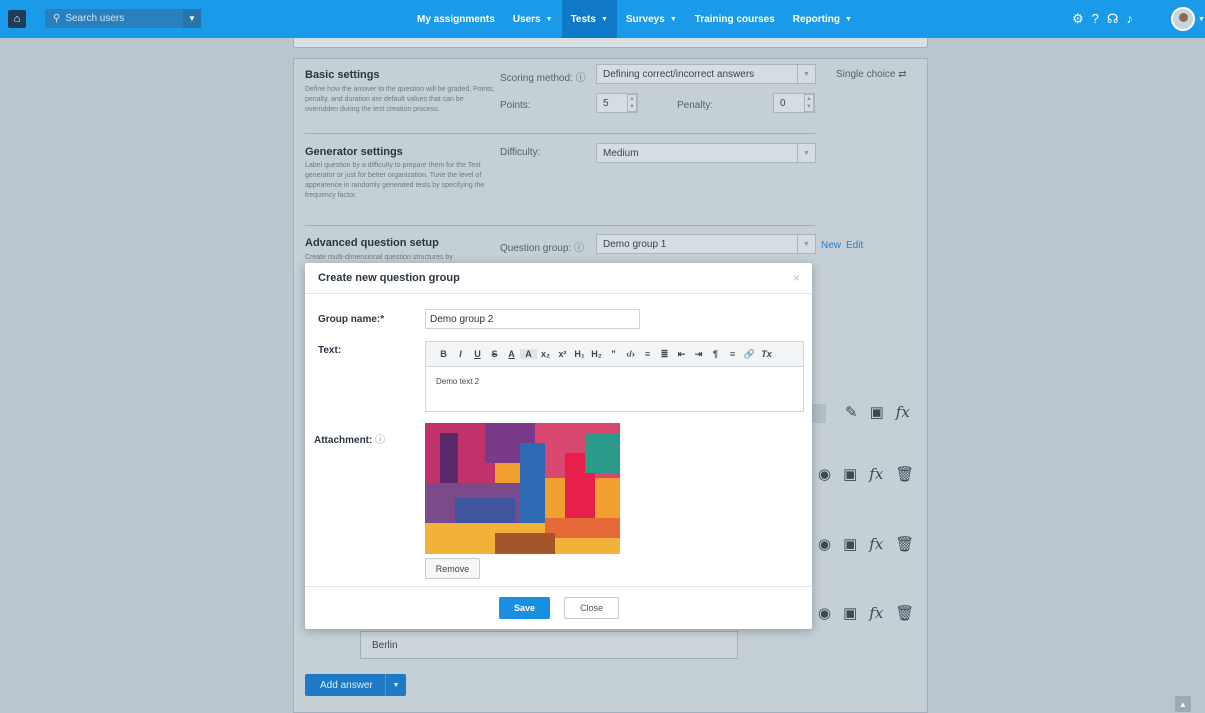  I want to click on clear-format-icon: Tx, so click(766, 354).